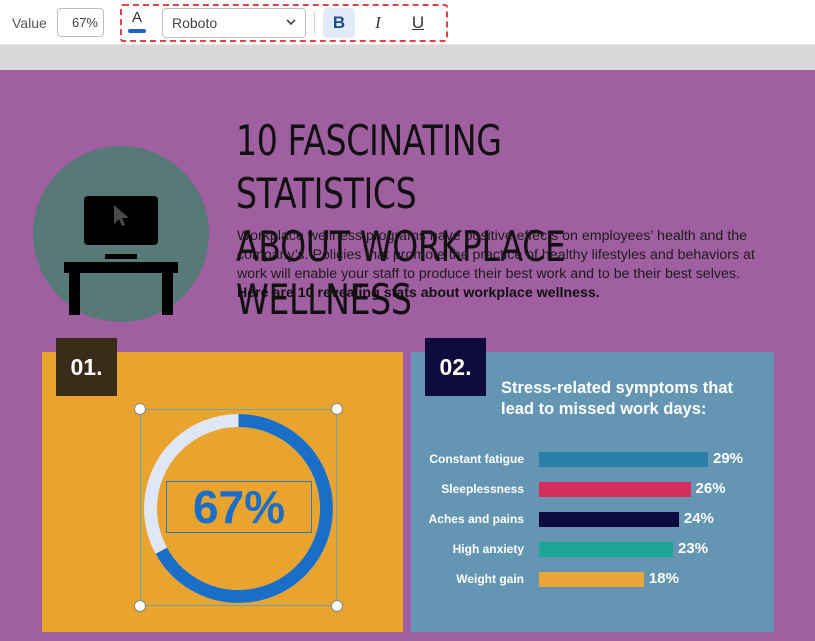  What do you see at coordinates (476, 519) in the screenshot?
I see `bar-label: Aches and pains` at bounding box center [476, 519].